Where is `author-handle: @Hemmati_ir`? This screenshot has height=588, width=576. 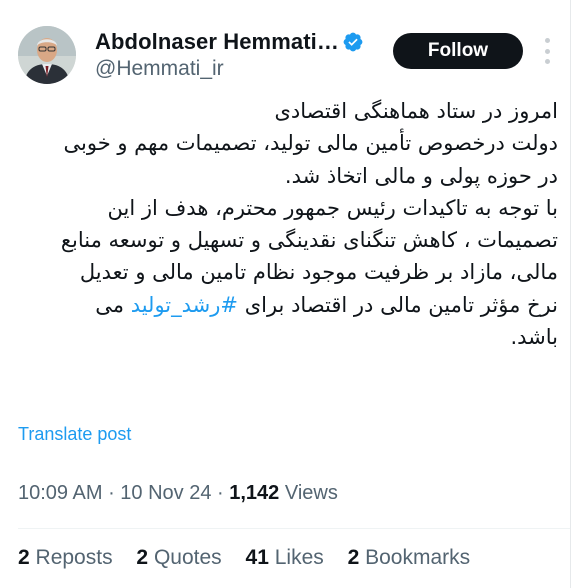 author-handle: @Hemmati_ir is located at coordinates (159, 69).